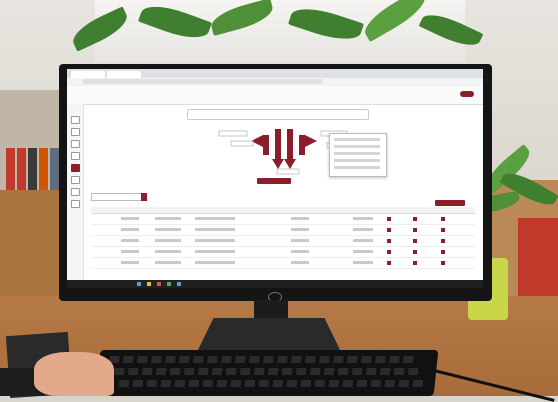 Image resolution: width=558 pixels, height=402 pixels. Describe the element at coordinates (144, 197) in the screenshot. I see `search-button` at that location.